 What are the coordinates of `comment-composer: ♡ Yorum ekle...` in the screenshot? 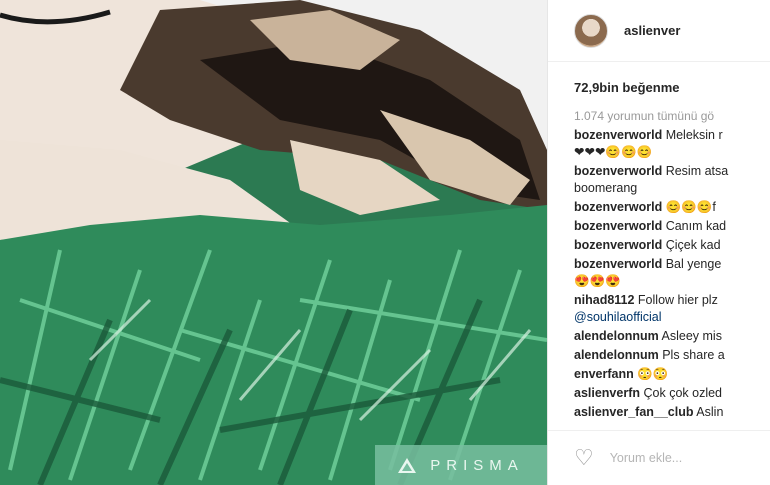 It's located at (659, 457).